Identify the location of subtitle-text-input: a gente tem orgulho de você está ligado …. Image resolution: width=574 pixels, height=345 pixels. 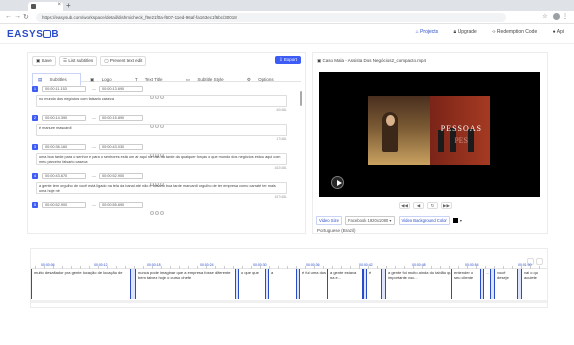
(161, 188).